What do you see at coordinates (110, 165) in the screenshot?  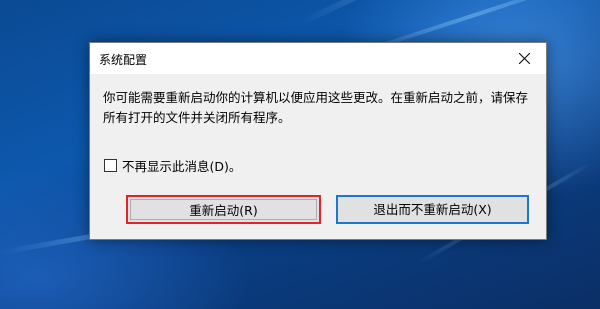 I see `dont-show-again-checkbox` at bounding box center [110, 165].